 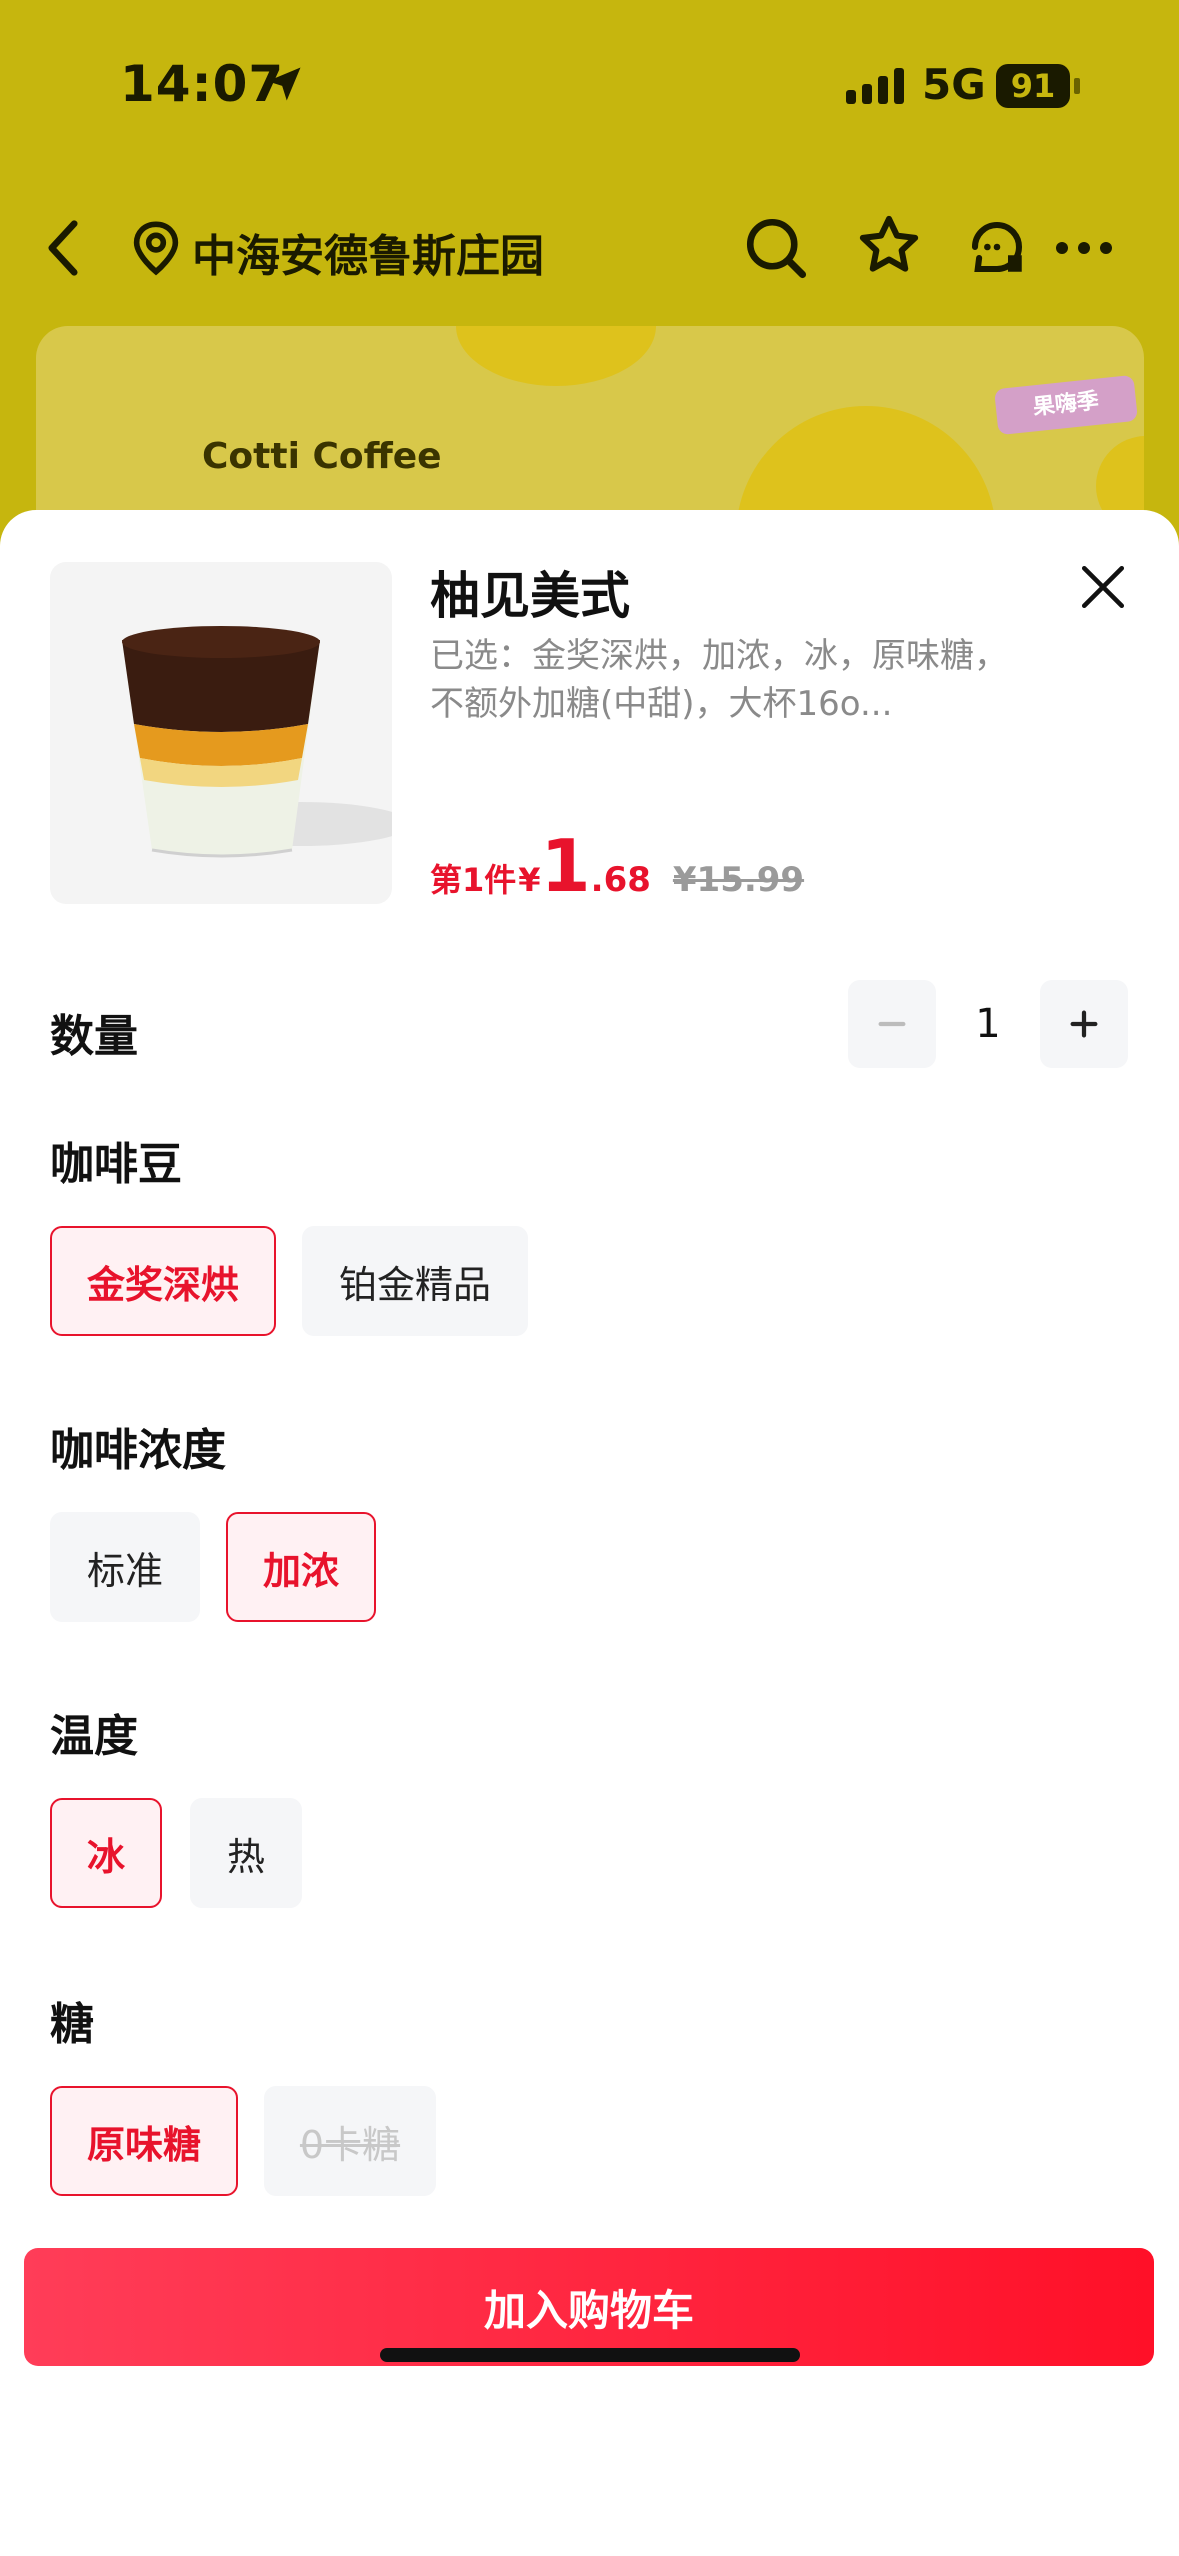 I want to click on sugar-label: 糖, so click(x=72, y=2024).